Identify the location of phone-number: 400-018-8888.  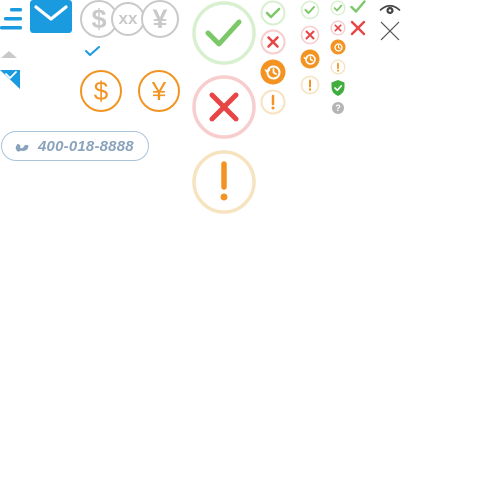
(86, 146).